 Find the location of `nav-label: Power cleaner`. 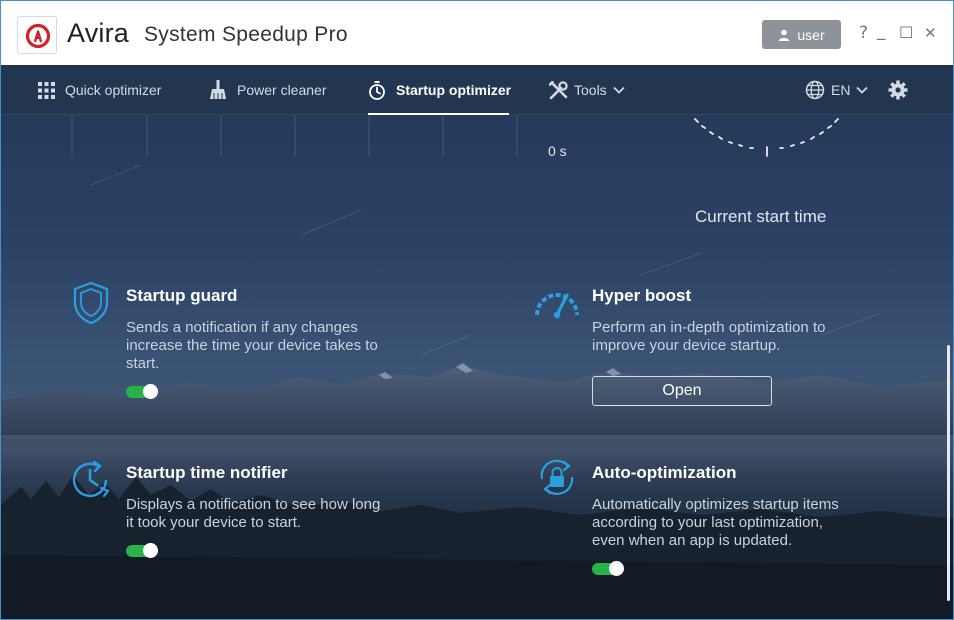

nav-label: Power cleaner is located at coordinates (282, 90).